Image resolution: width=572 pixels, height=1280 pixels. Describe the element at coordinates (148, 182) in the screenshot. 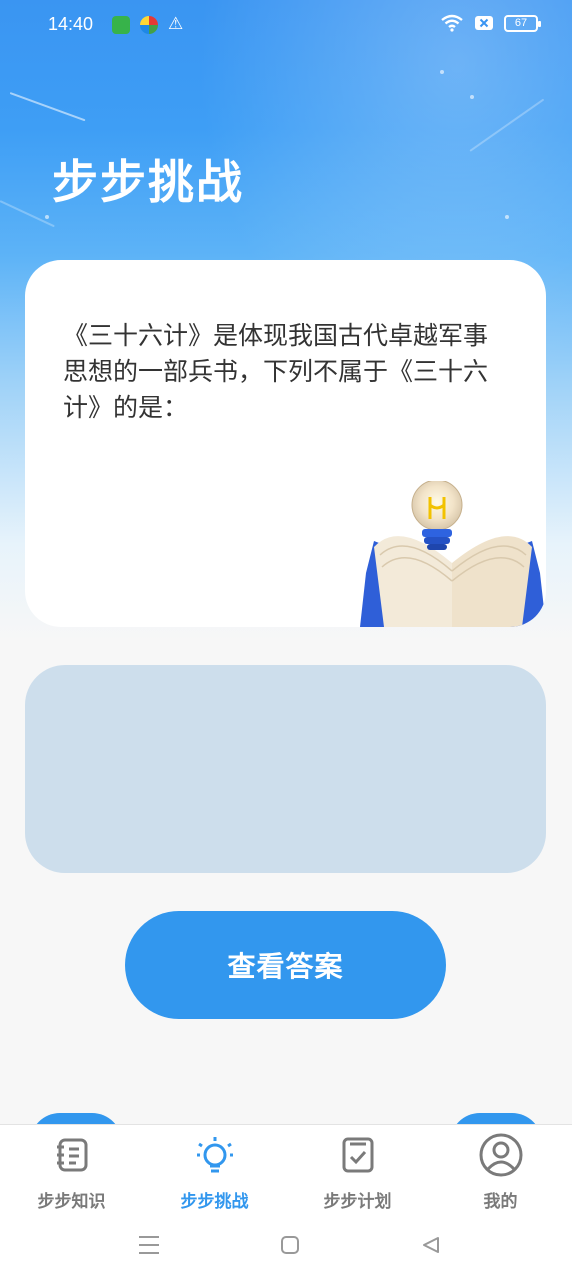

I see `page-title: 步步挑战` at that location.